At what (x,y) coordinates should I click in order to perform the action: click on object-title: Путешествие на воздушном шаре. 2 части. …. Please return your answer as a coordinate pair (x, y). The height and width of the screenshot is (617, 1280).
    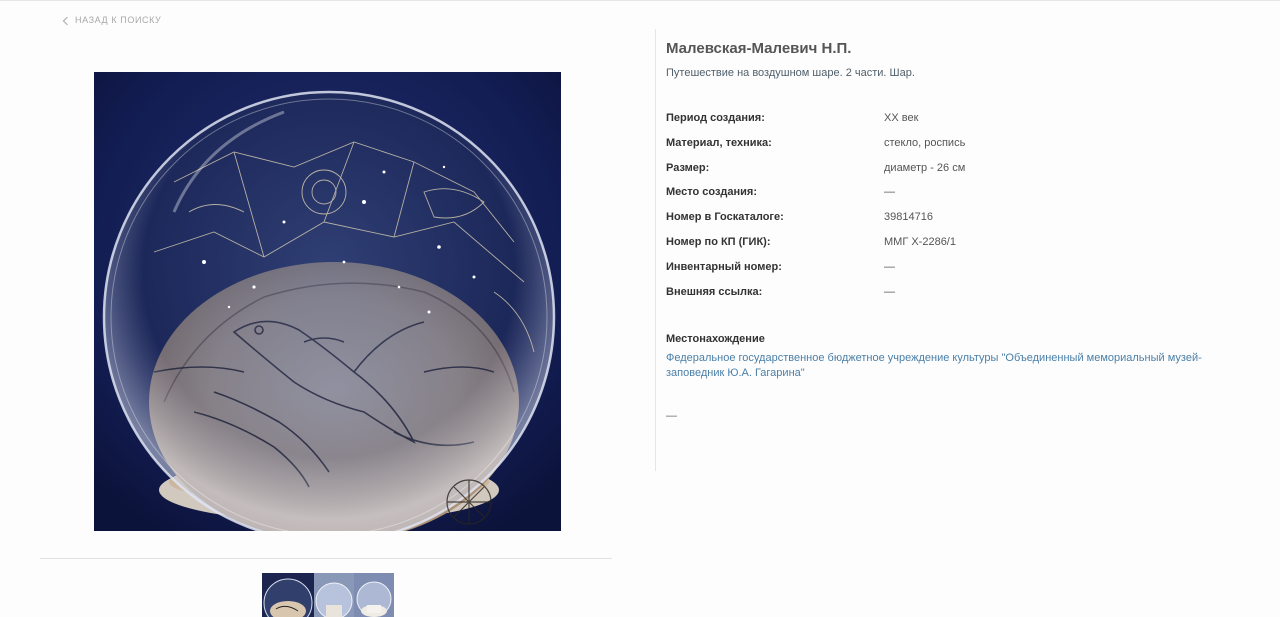
    Looking at the image, I should click on (790, 73).